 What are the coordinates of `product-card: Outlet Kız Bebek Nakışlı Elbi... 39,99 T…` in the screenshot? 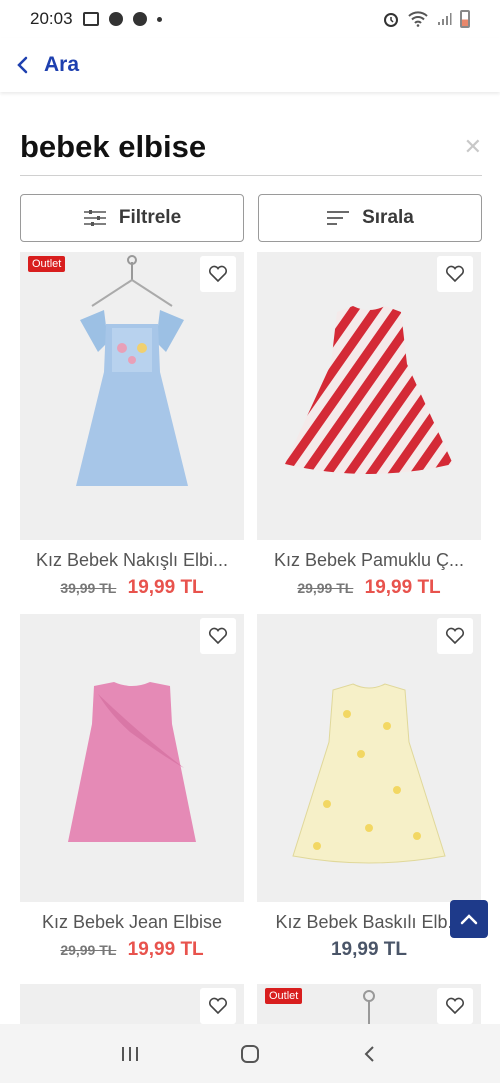 It's located at (132, 425).